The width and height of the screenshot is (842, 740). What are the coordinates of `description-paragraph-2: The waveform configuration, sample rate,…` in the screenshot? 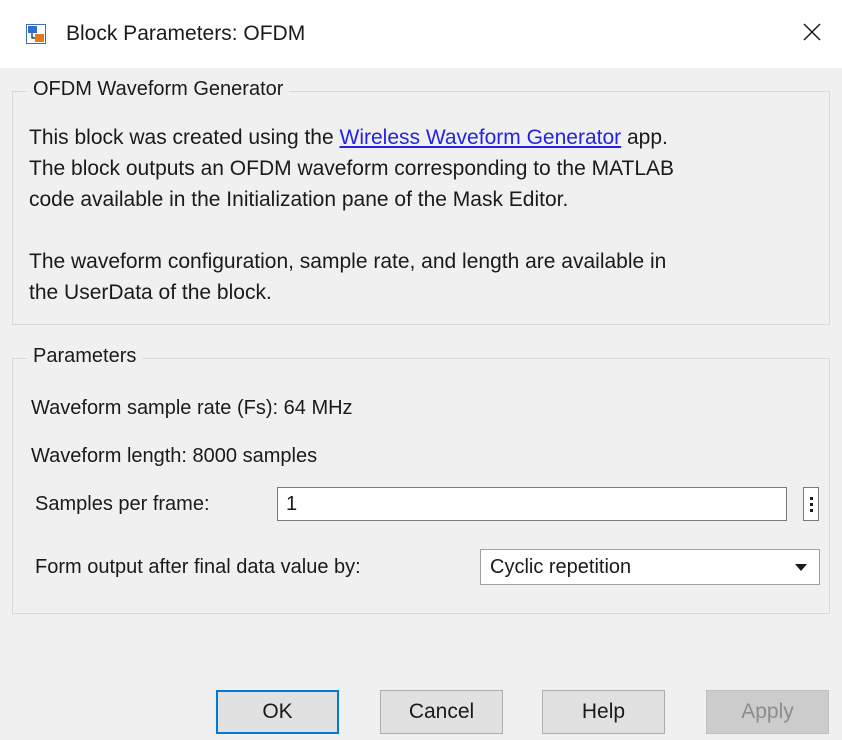 It's located at (432, 277).